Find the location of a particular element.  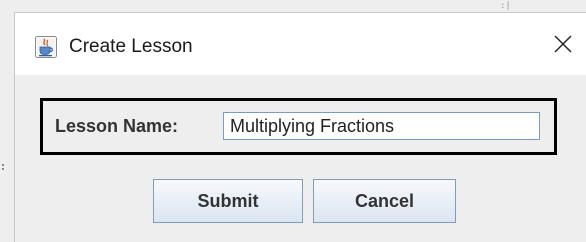

cancel-button: Cancel is located at coordinates (384, 201).